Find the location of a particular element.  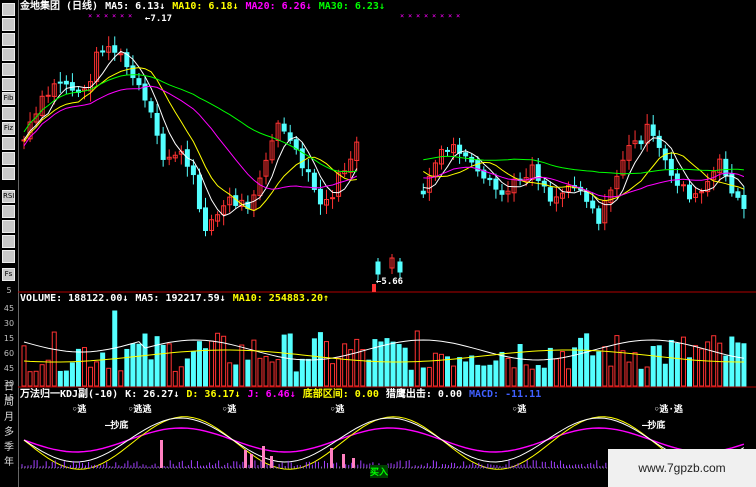

volume-axis-label: 15 is located at coordinates (9, 397).